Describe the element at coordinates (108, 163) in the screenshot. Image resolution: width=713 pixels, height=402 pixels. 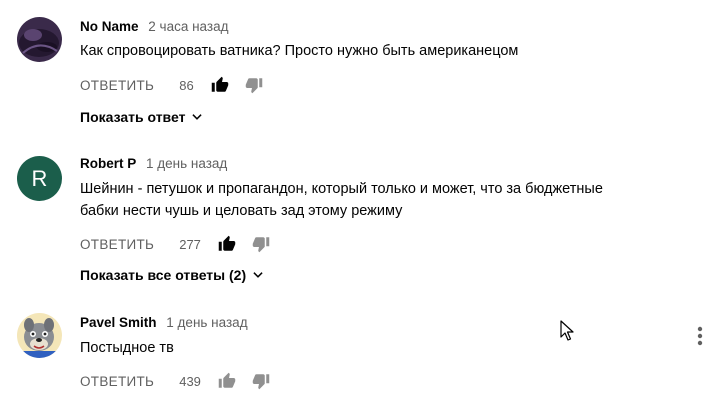
I see `author-name: Robert P` at that location.